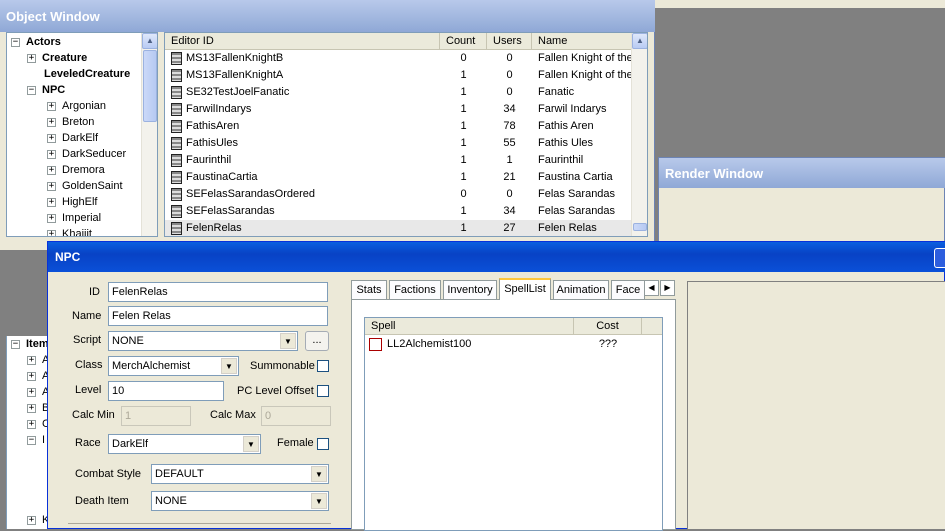  What do you see at coordinates (398, 194) in the screenshot?
I see `table-row: SEFelasSarandasOrdered 0 0 Felas Sarandas` at bounding box center [398, 194].